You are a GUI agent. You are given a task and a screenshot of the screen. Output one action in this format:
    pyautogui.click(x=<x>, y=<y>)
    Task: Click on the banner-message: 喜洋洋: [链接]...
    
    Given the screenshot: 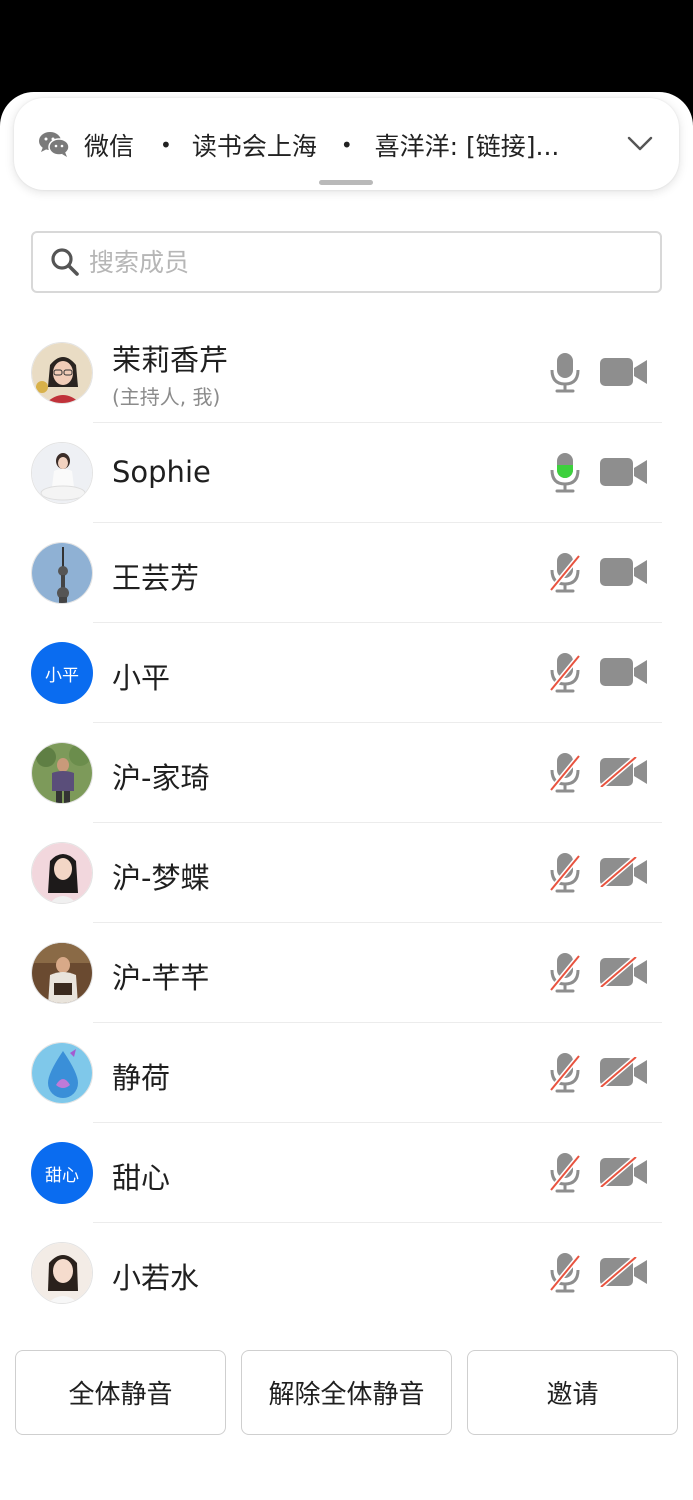 What is the action you would take?
    pyautogui.click(x=467, y=146)
    